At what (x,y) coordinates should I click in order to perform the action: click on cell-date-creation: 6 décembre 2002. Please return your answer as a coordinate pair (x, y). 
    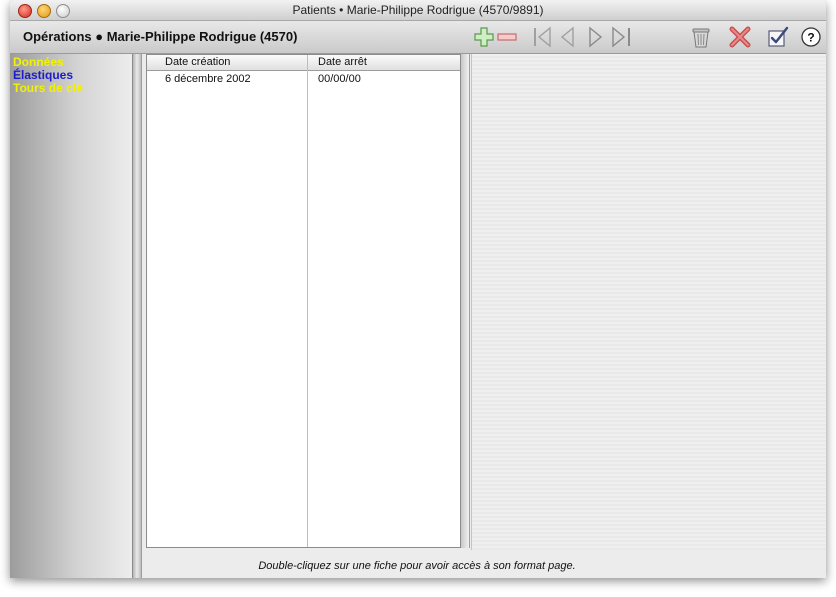
    Looking at the image, I should click on (208, 79).